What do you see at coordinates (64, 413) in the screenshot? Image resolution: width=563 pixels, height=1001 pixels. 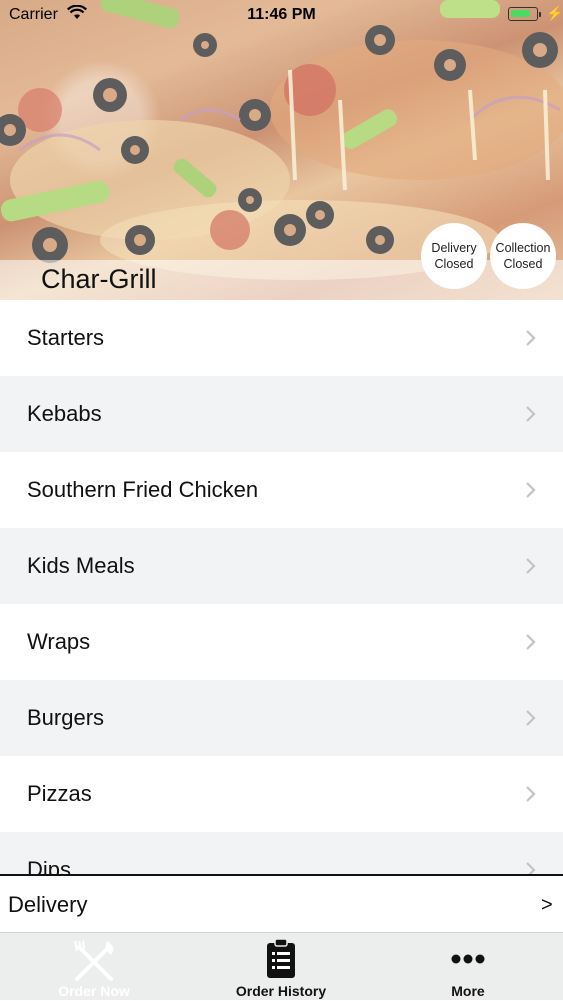 I see `menu-category-label: Kebabs` at bounding box center [64, 413].